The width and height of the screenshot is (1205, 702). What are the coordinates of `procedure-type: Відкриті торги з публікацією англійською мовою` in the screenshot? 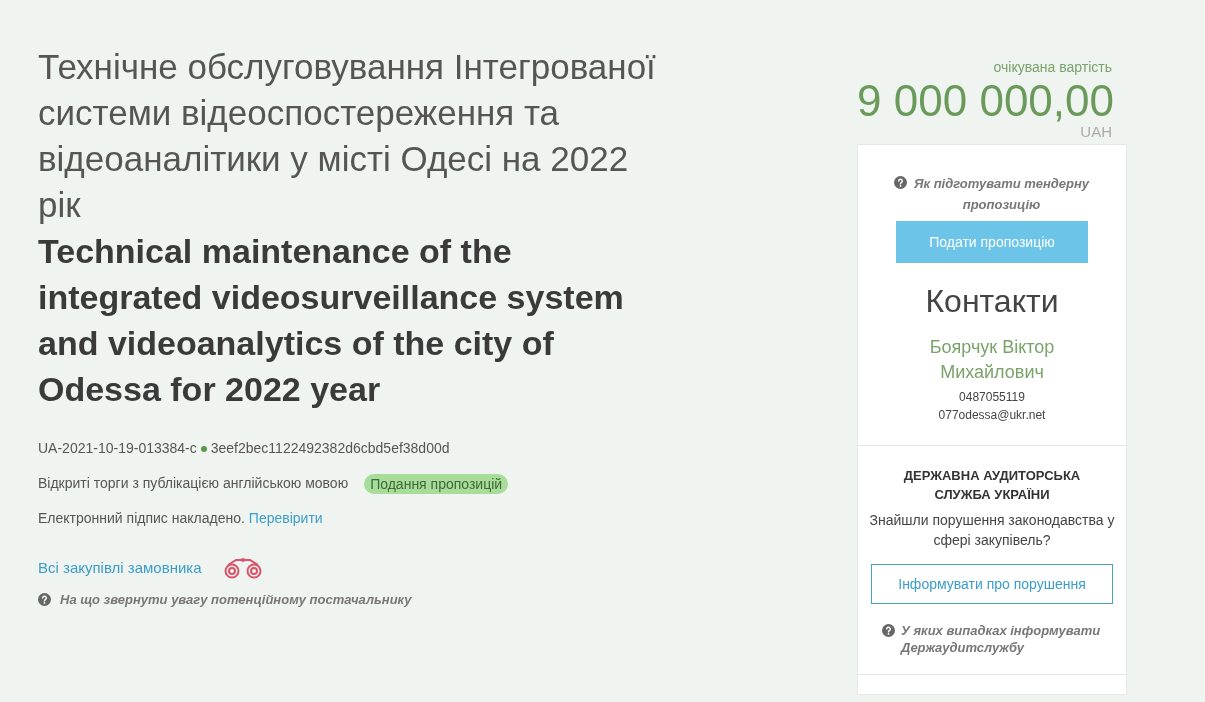 It's located at (193, 483).